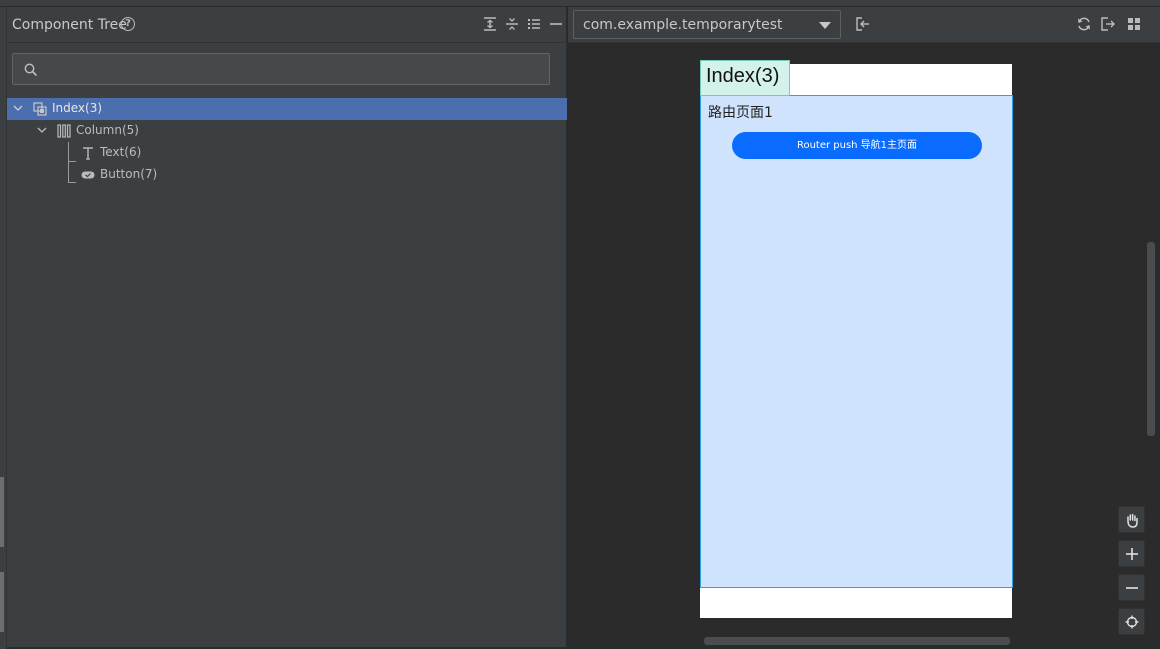  I want to click on hand-icon, so click(1132, 520).